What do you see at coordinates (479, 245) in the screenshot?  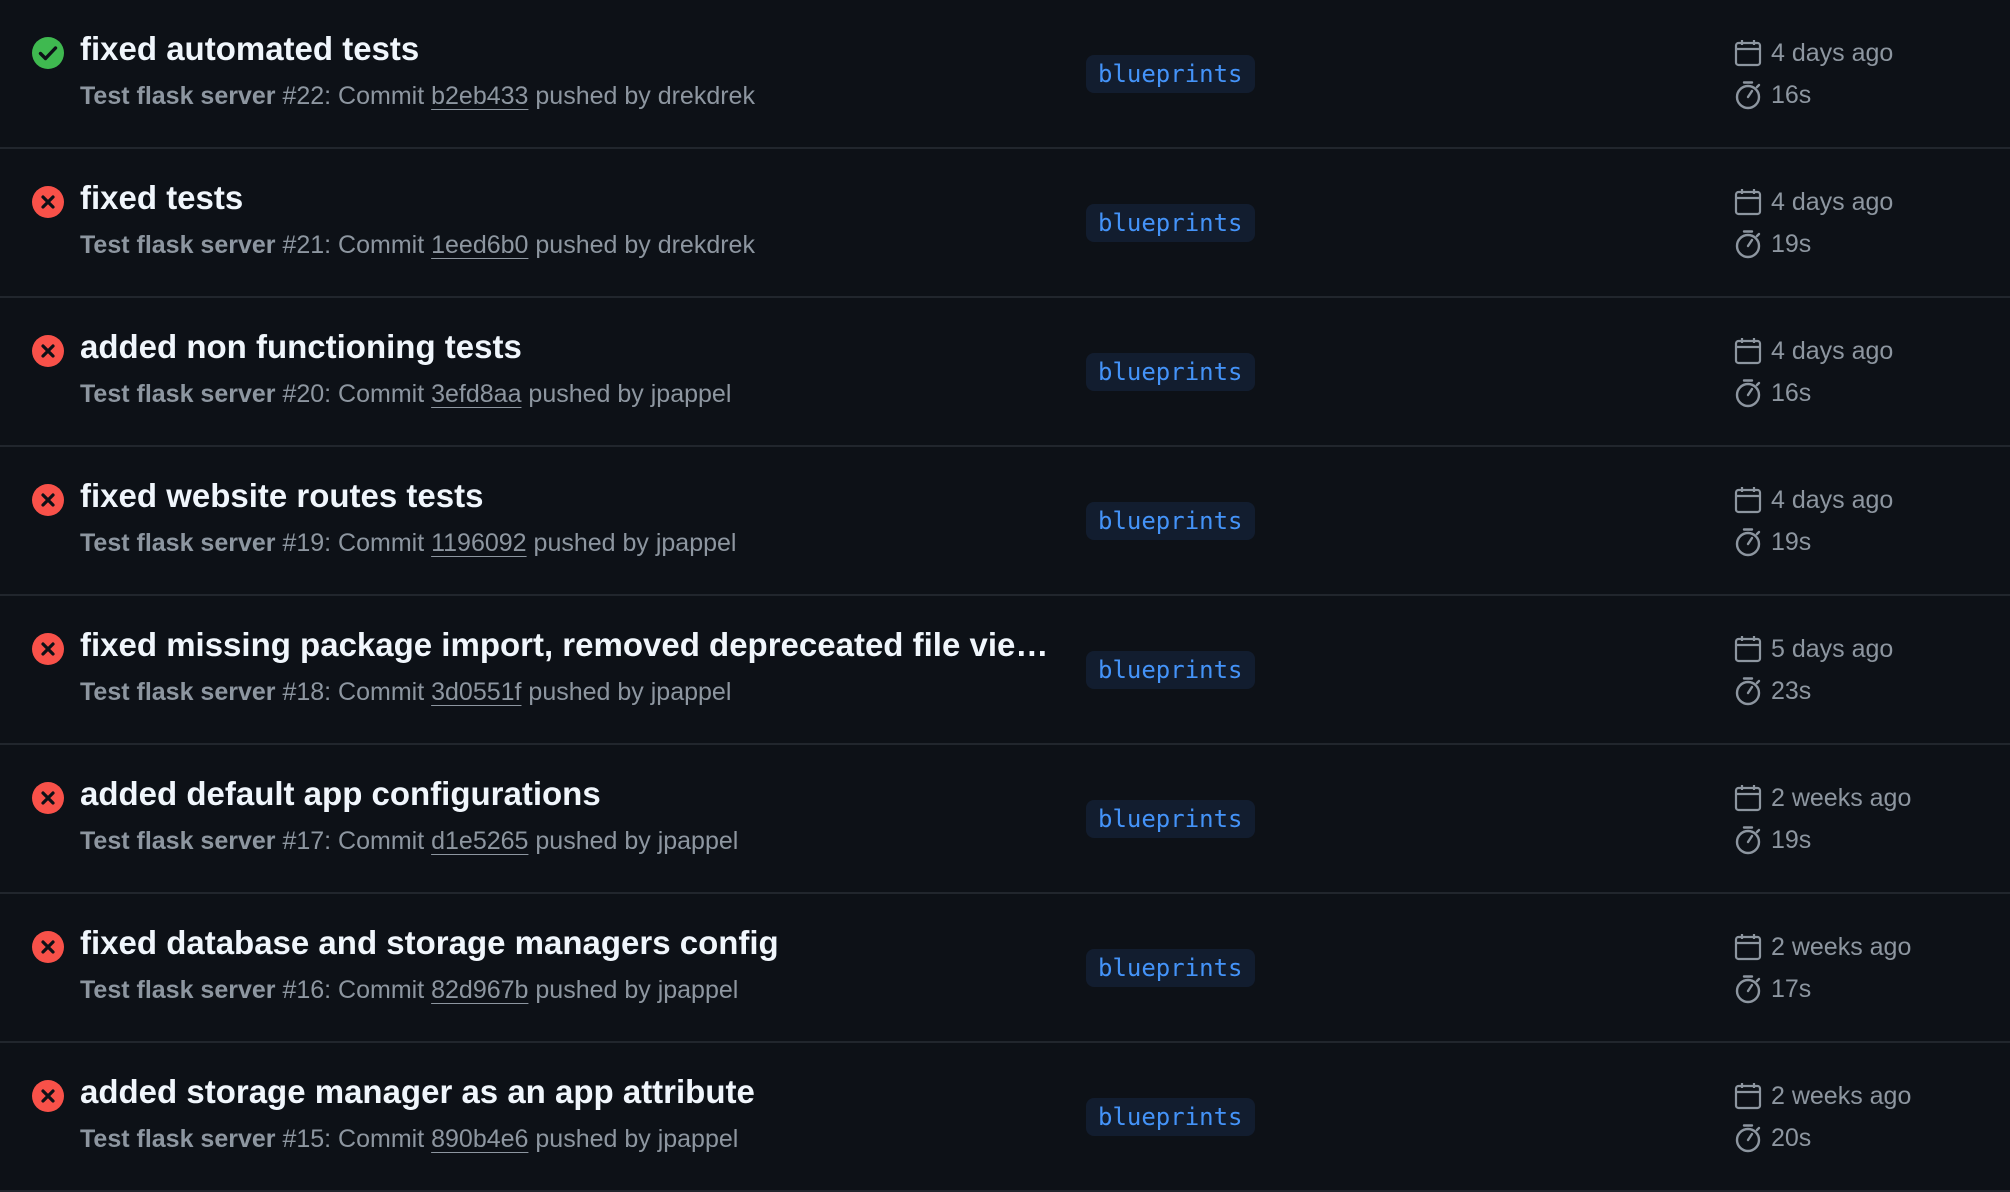 I see `commit-link: 1eed6b0` at bounding box center [479, 245].